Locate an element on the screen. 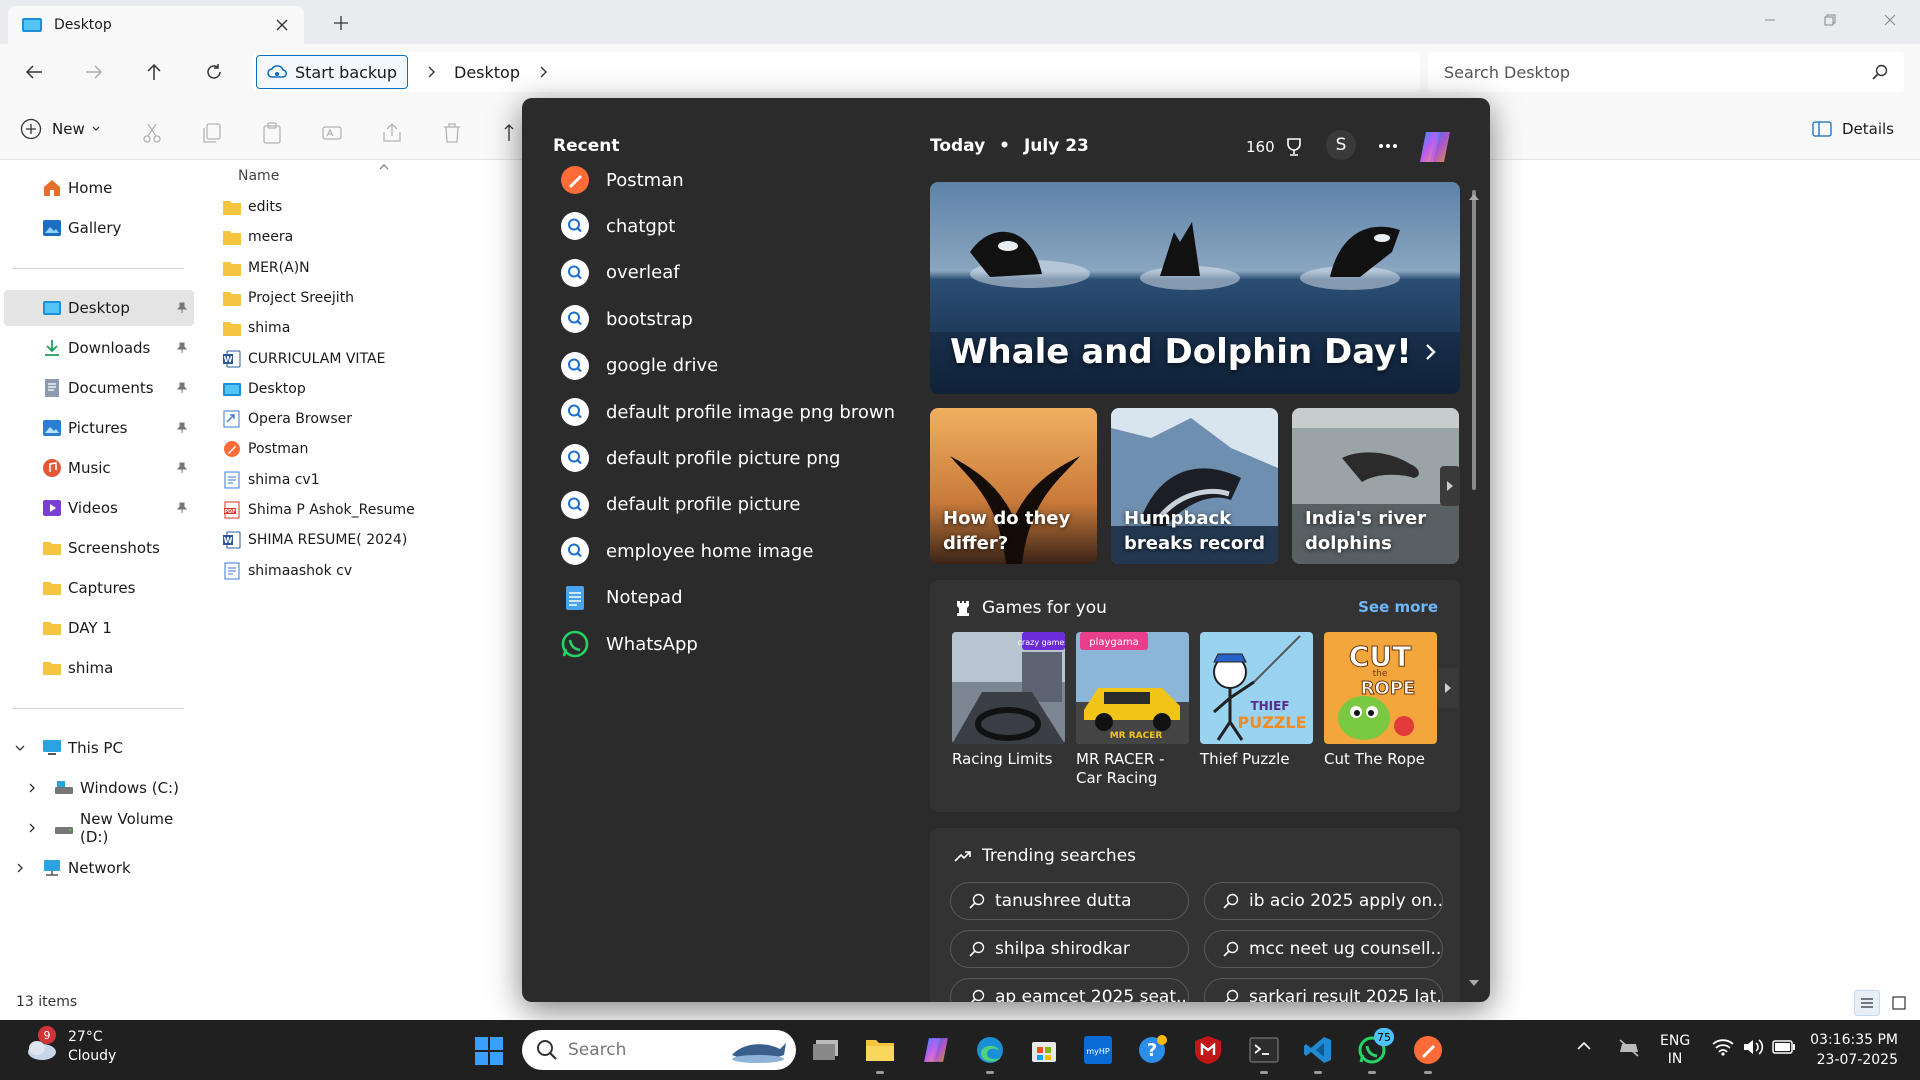 This screenshot has width=1920, height=1080. vscode-icon is located at coordinates (1318, 1053).